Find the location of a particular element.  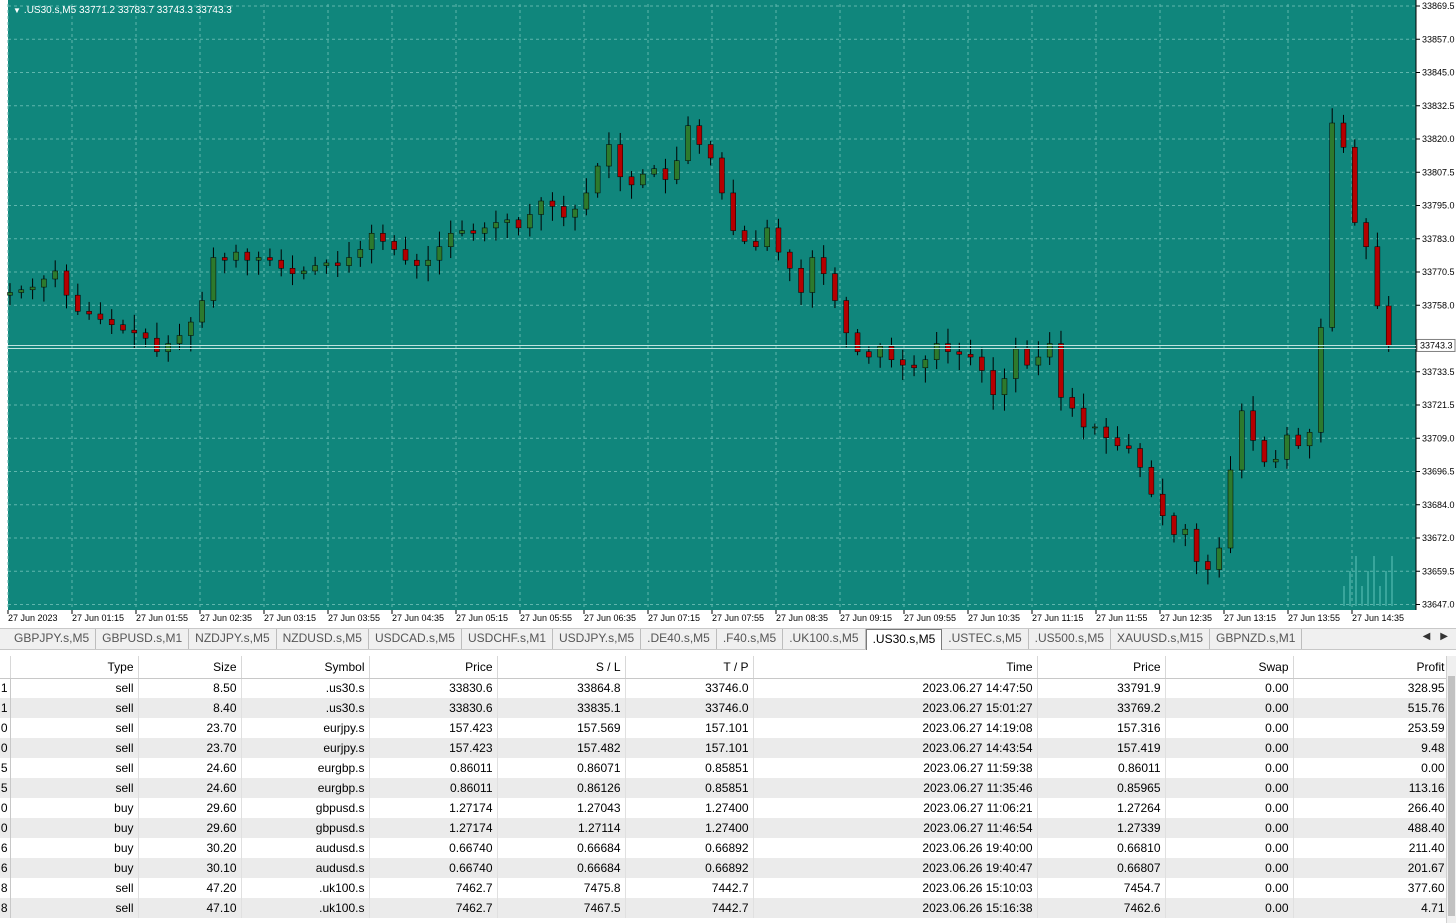

tab-chart-14: GBPNZD.s,M1 is located at coordinates (1256, 639).